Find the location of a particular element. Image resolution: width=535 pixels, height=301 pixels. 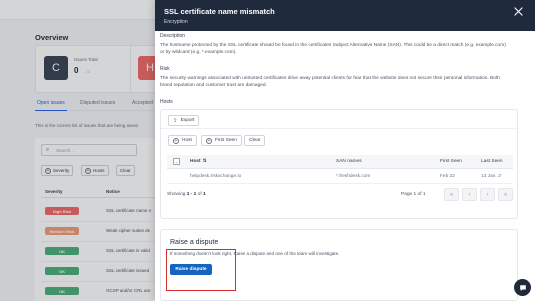

drawer-title: SSL certificate name mismatch is located at coordinates (219, 11).